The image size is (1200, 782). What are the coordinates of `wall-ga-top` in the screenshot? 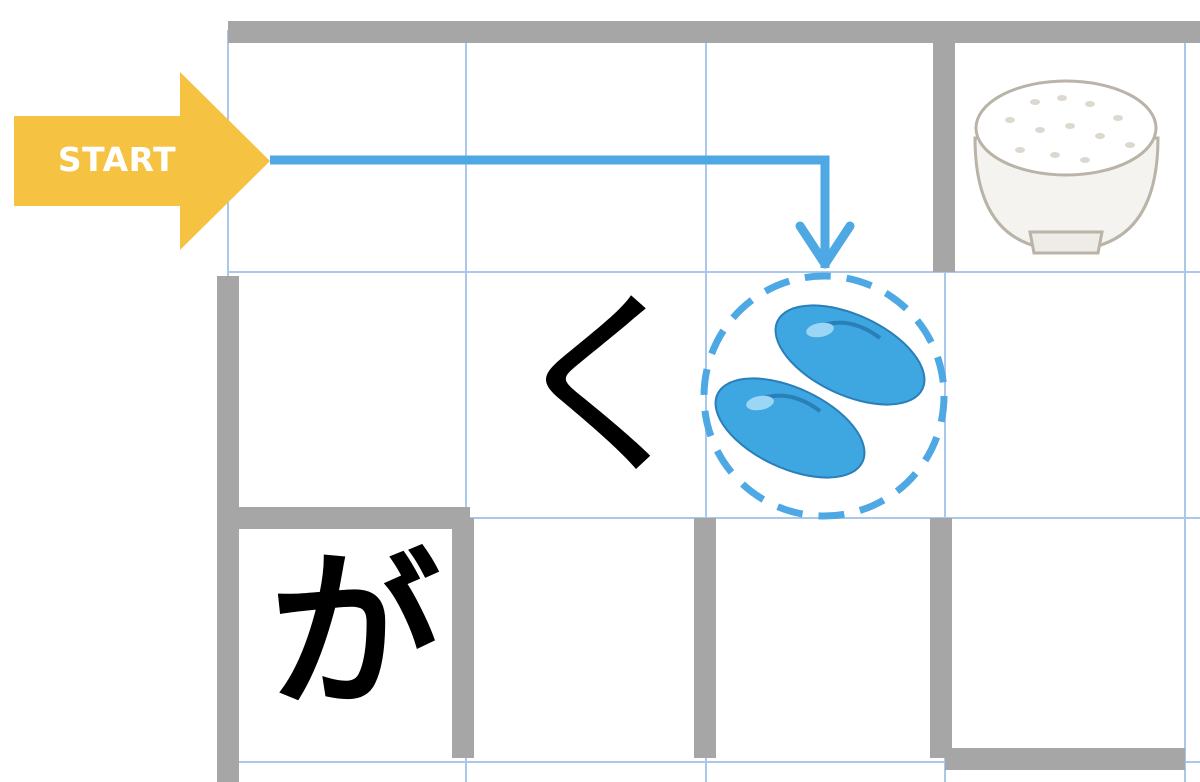 It's located at (343, 518).